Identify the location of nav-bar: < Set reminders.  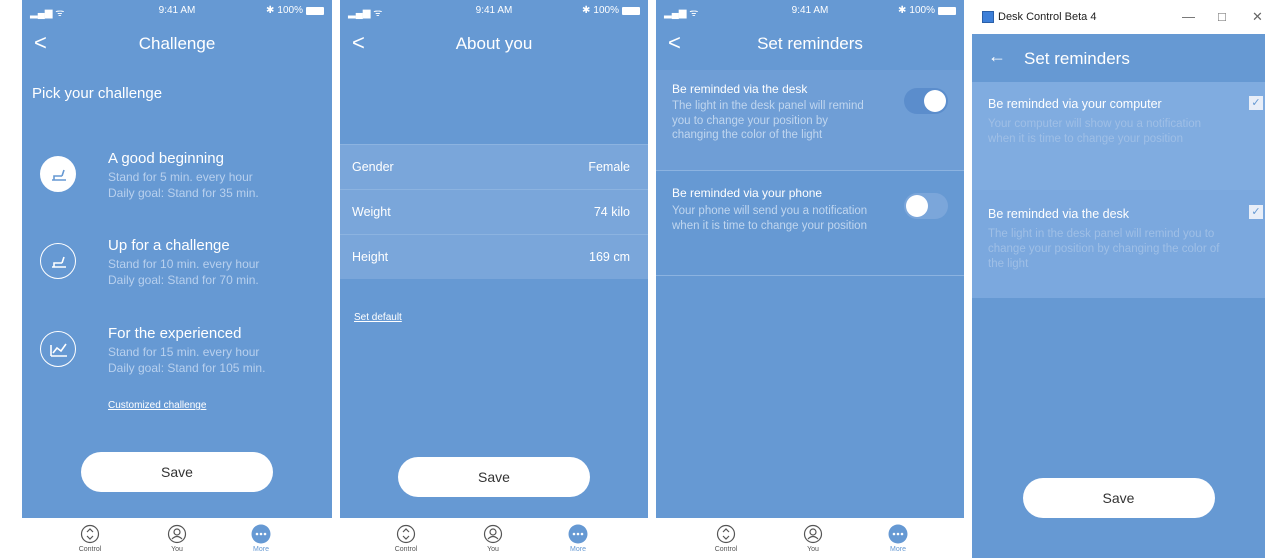
(810, 44).